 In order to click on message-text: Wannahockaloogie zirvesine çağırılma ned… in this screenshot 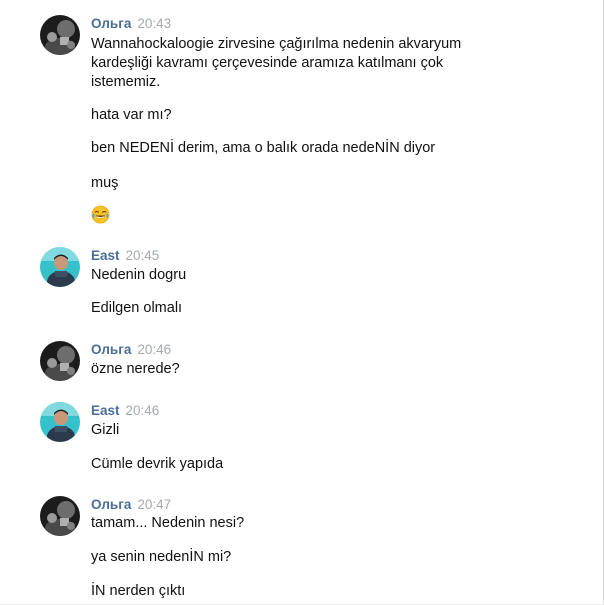, I will do `click(276, 44)`.